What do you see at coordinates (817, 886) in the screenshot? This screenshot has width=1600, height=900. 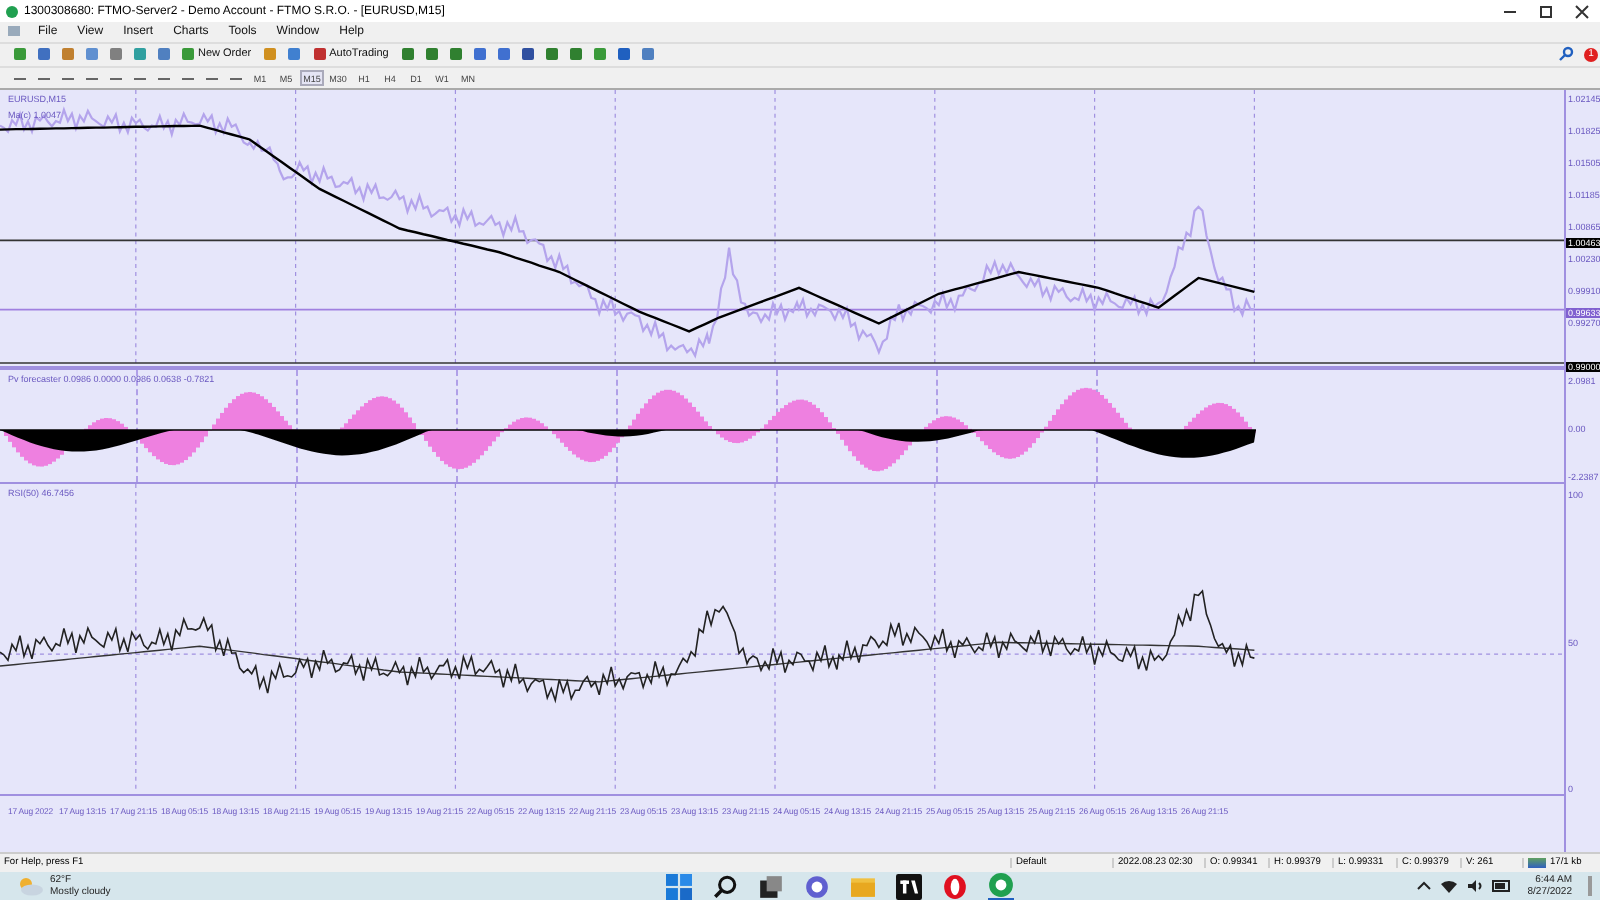 I see `chat-icon` at bounding box center [817, 886].